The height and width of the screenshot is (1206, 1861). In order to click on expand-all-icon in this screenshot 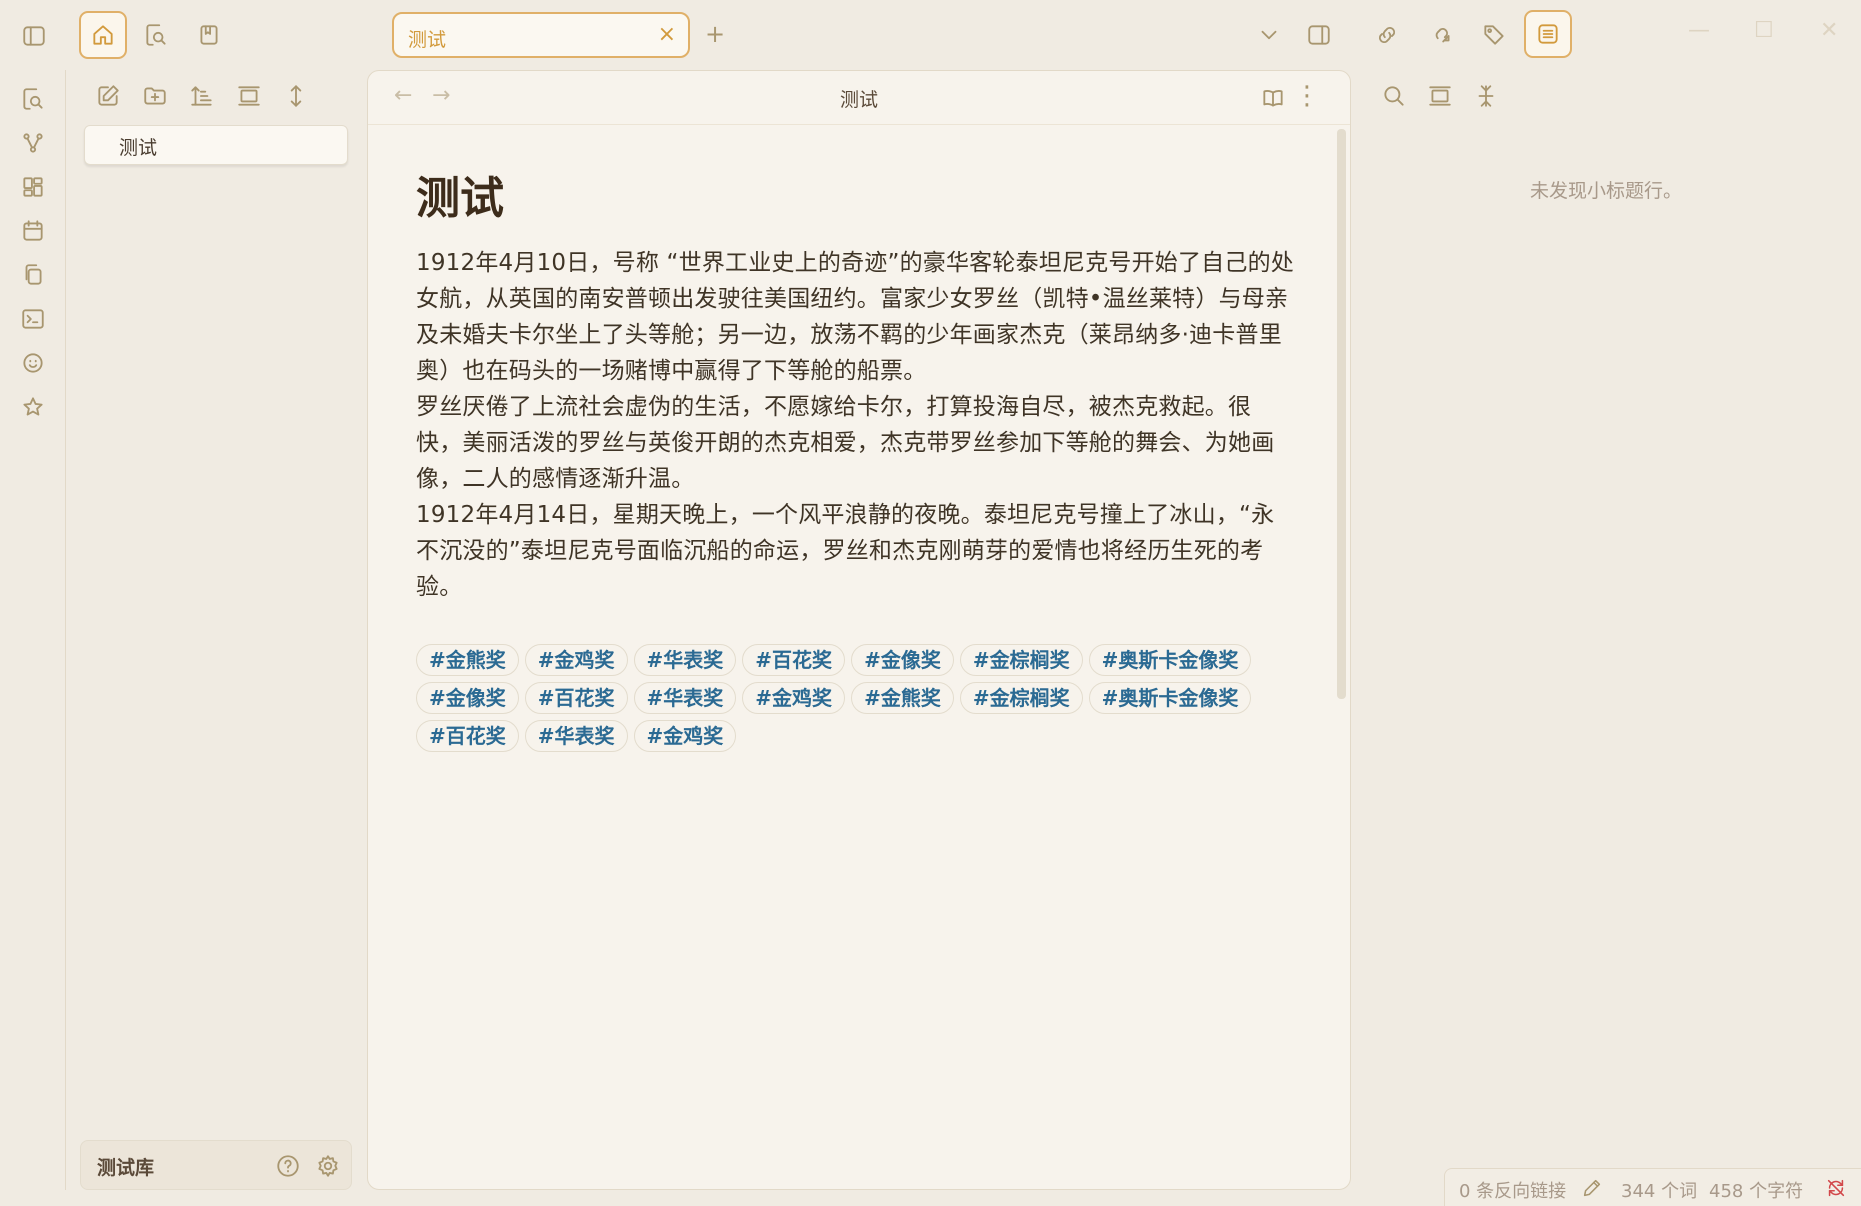, I will do `click(296, 96)`.